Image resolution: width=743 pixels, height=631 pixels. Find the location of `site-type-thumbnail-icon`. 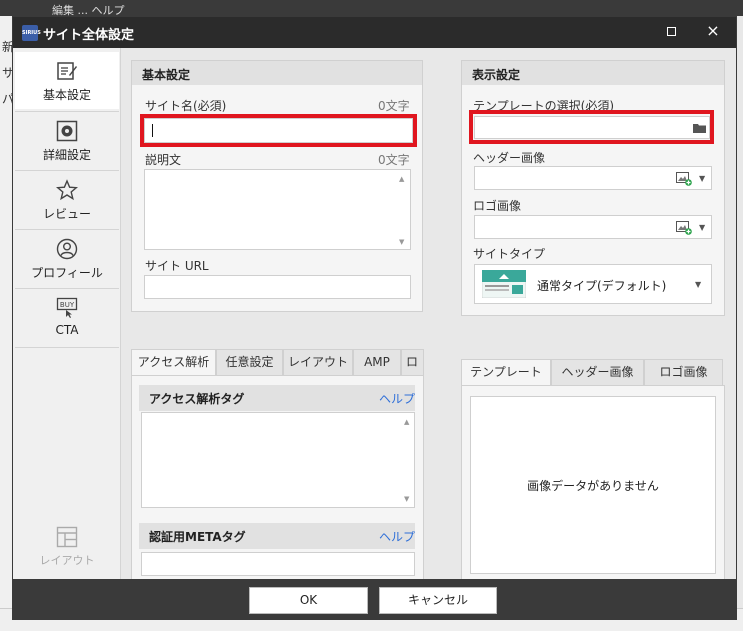

site-type-thumbnail-icon is located at coordinates (504, 284).